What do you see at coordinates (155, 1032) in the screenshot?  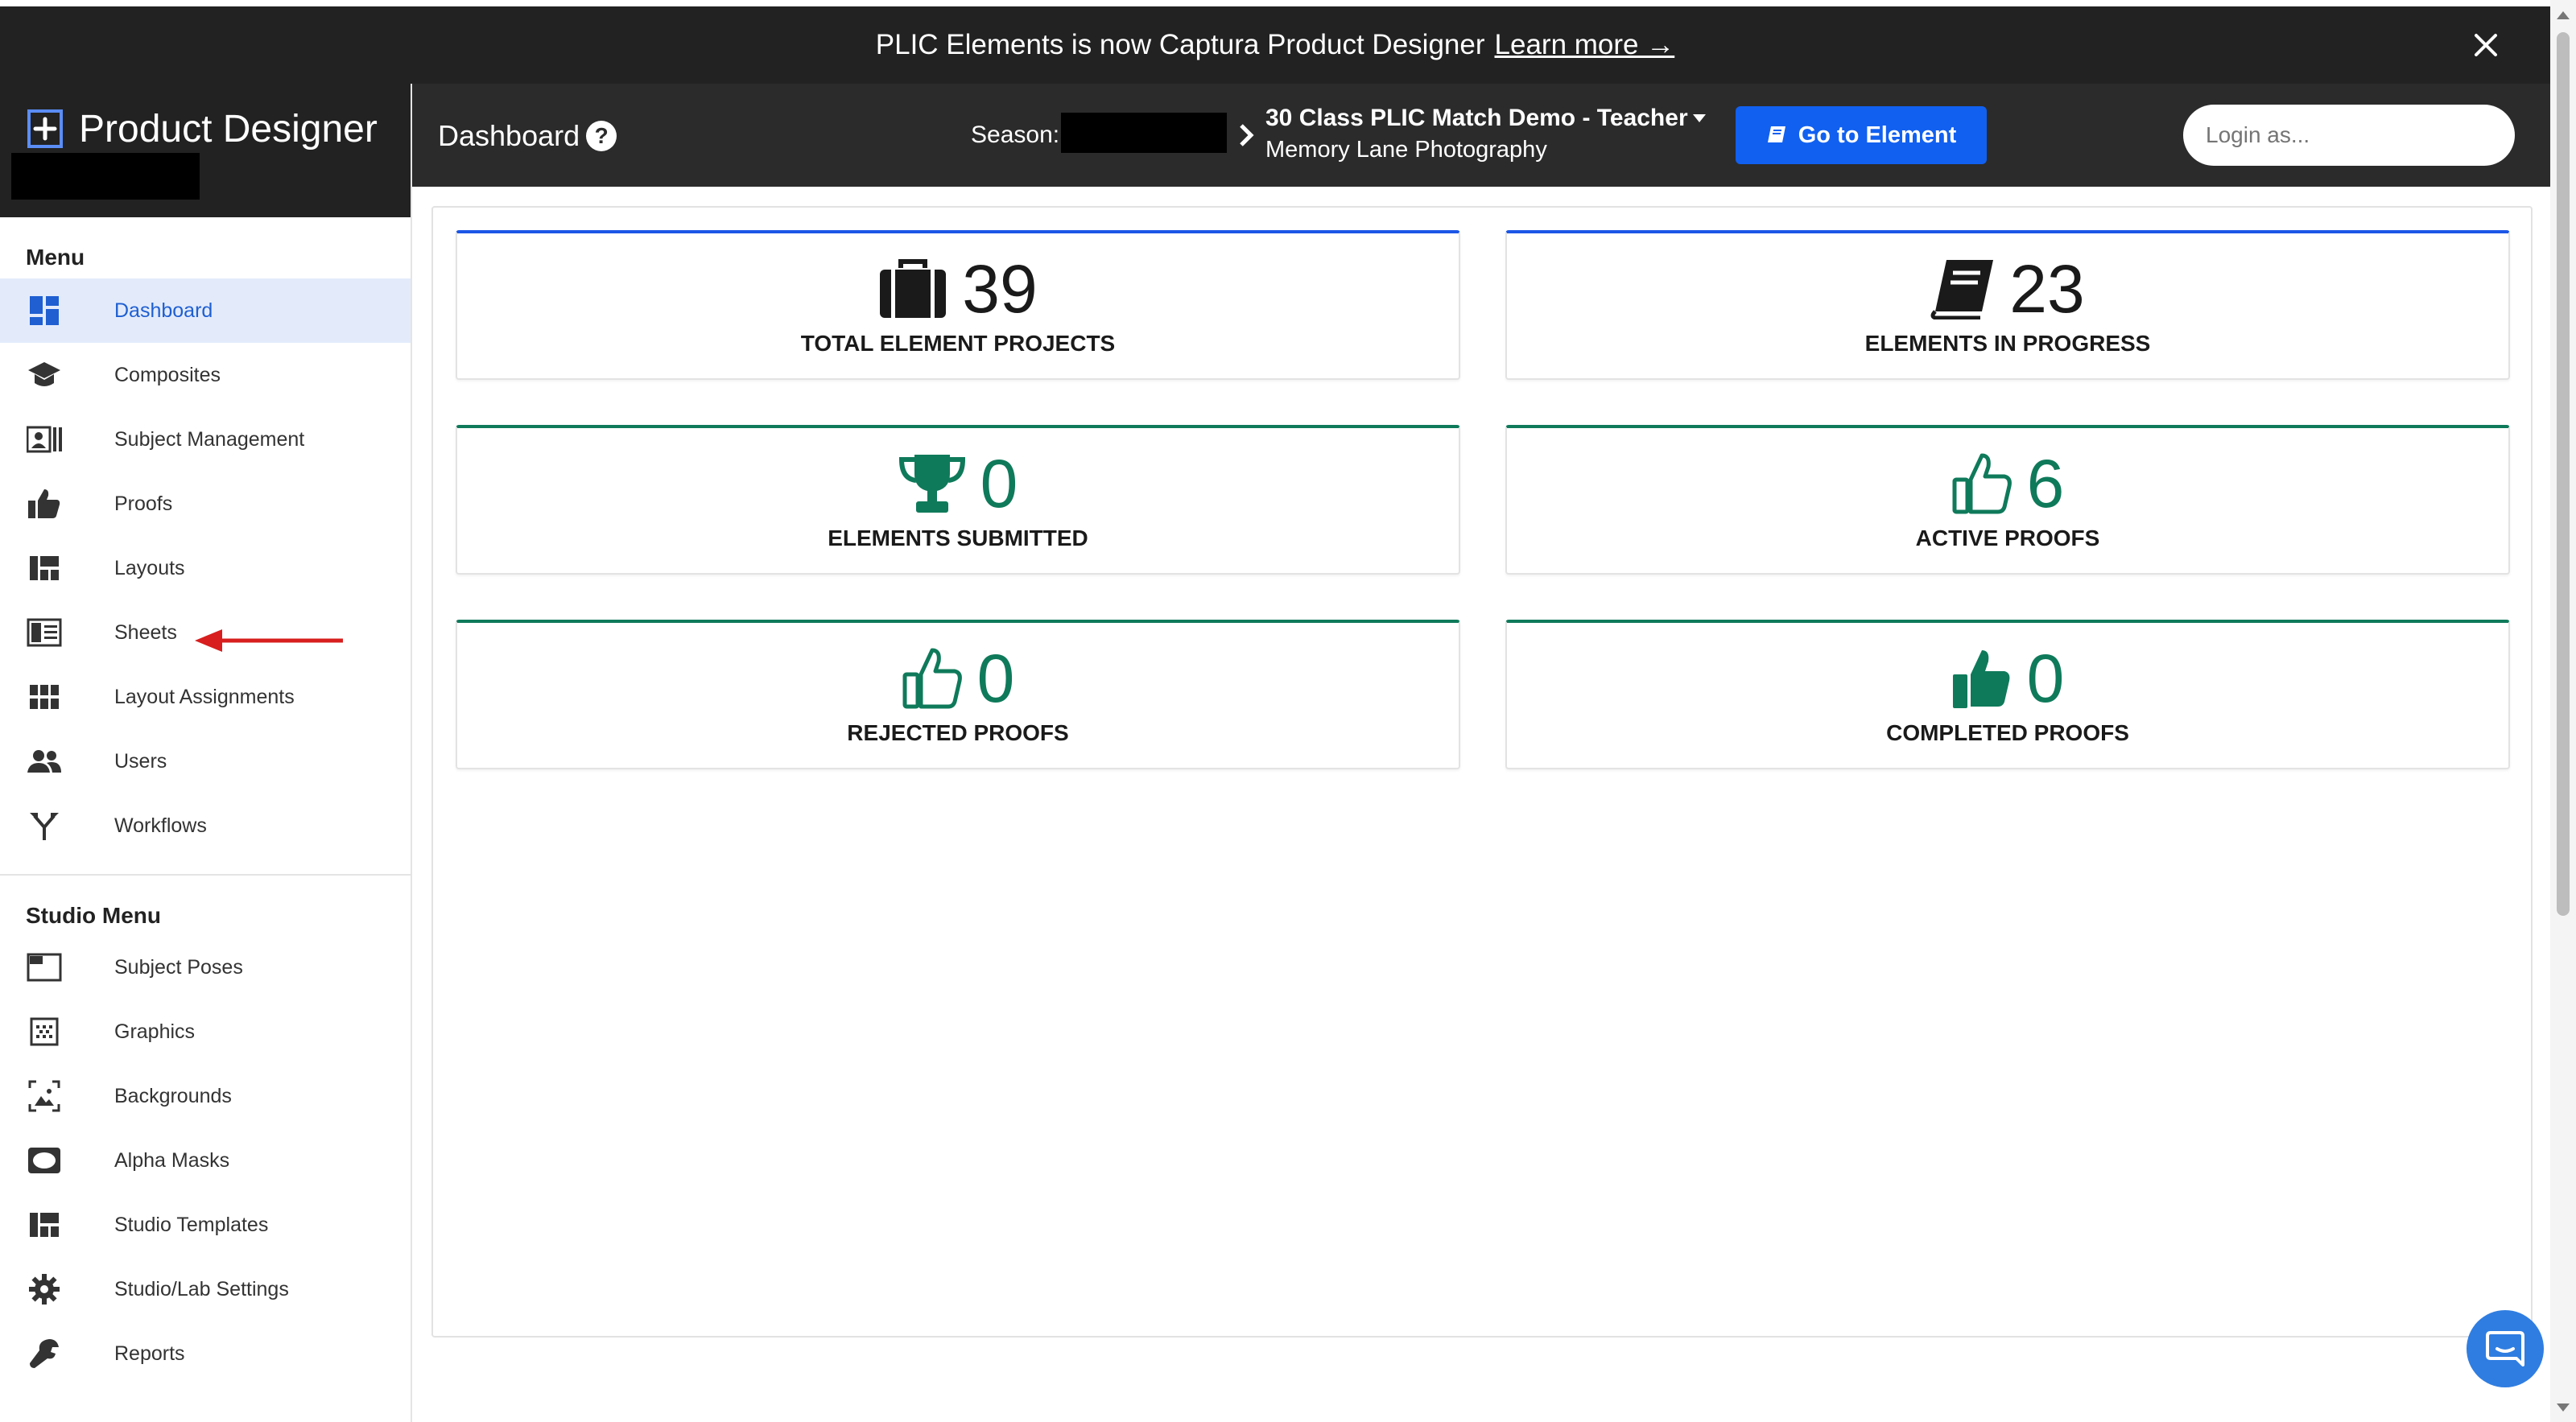 I see `sidebar-item-label: Graphics` at bounding box center [155, 1032].